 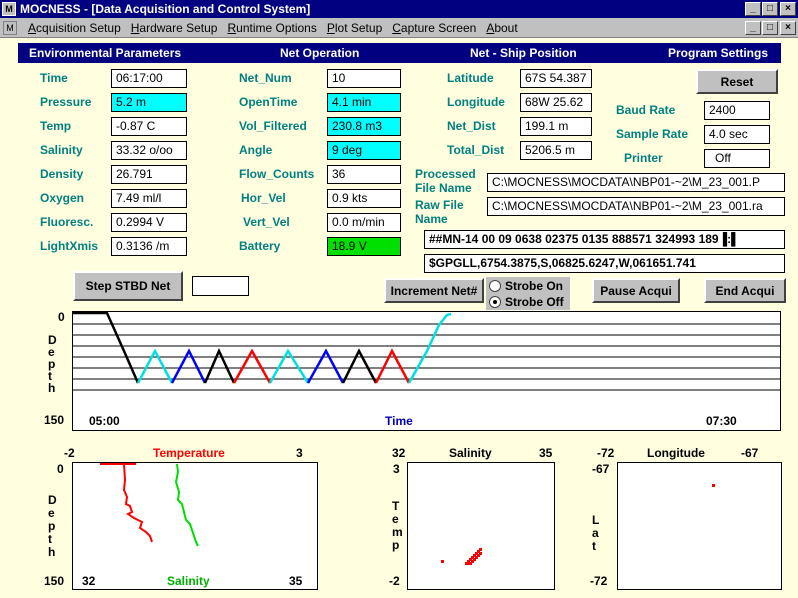 I want to click on raw-file-field: C:\MOCNESS\MOCDATA\NBP01-~2\M_23_001.ra, so click(x=636, y=206).